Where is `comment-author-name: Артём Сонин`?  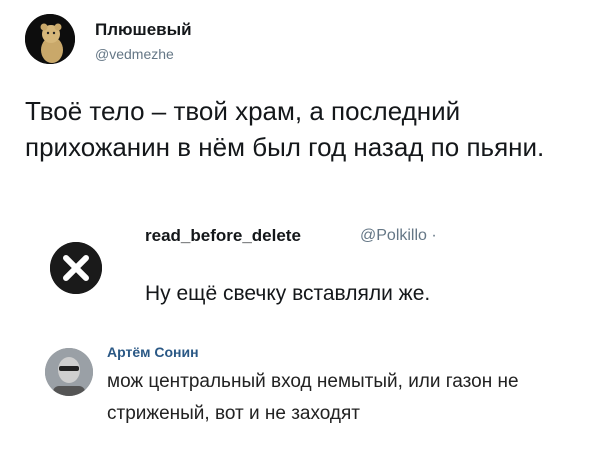 comment-author-name: Артём Сонин is located at coordinates (153, 352).